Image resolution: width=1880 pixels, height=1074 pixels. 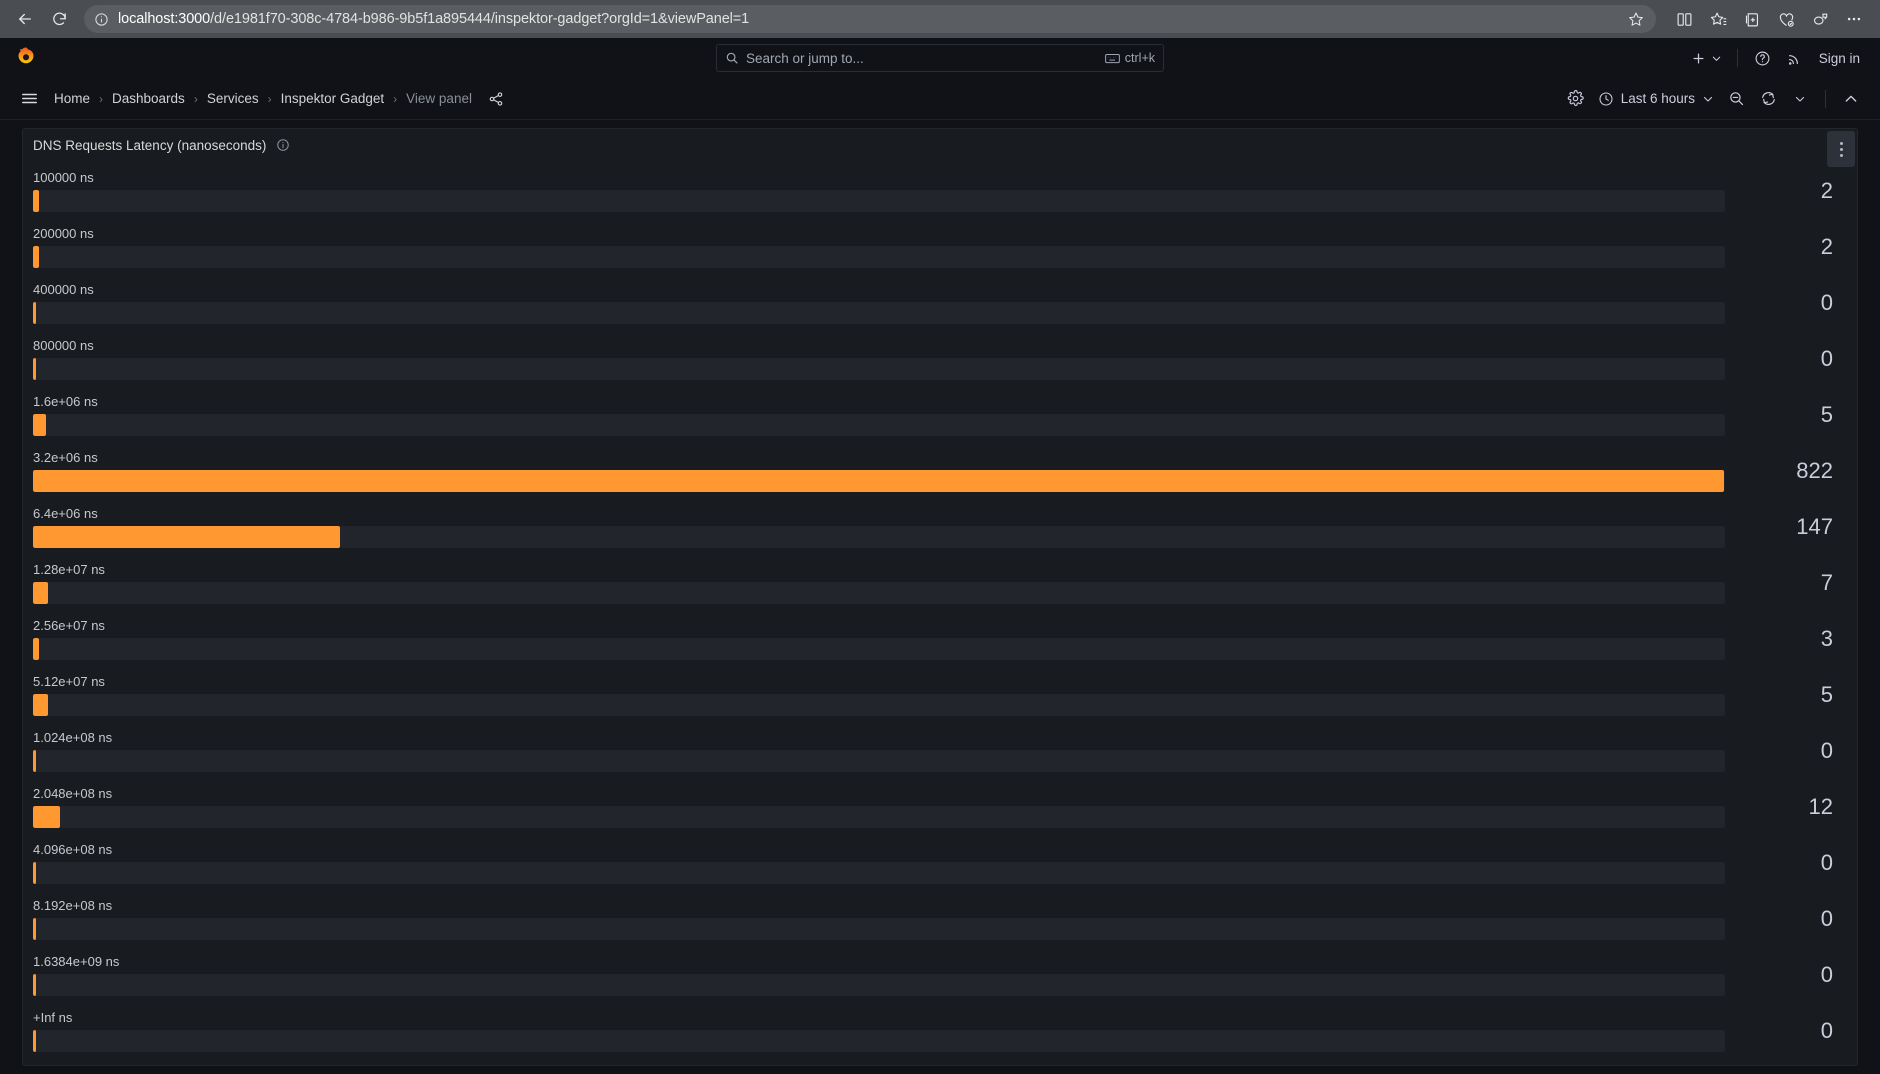 I want to click on bar-value: 5, so click(x=1826, y=414).